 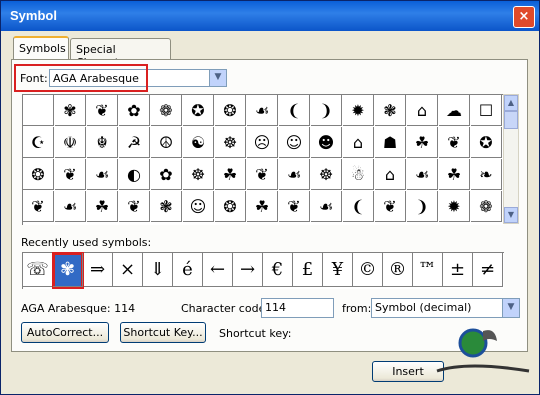 What do you see at coordinates (390, 142) in the screenshot?
I see `symbol-cell: ☗` at bounding box center [390, 142].